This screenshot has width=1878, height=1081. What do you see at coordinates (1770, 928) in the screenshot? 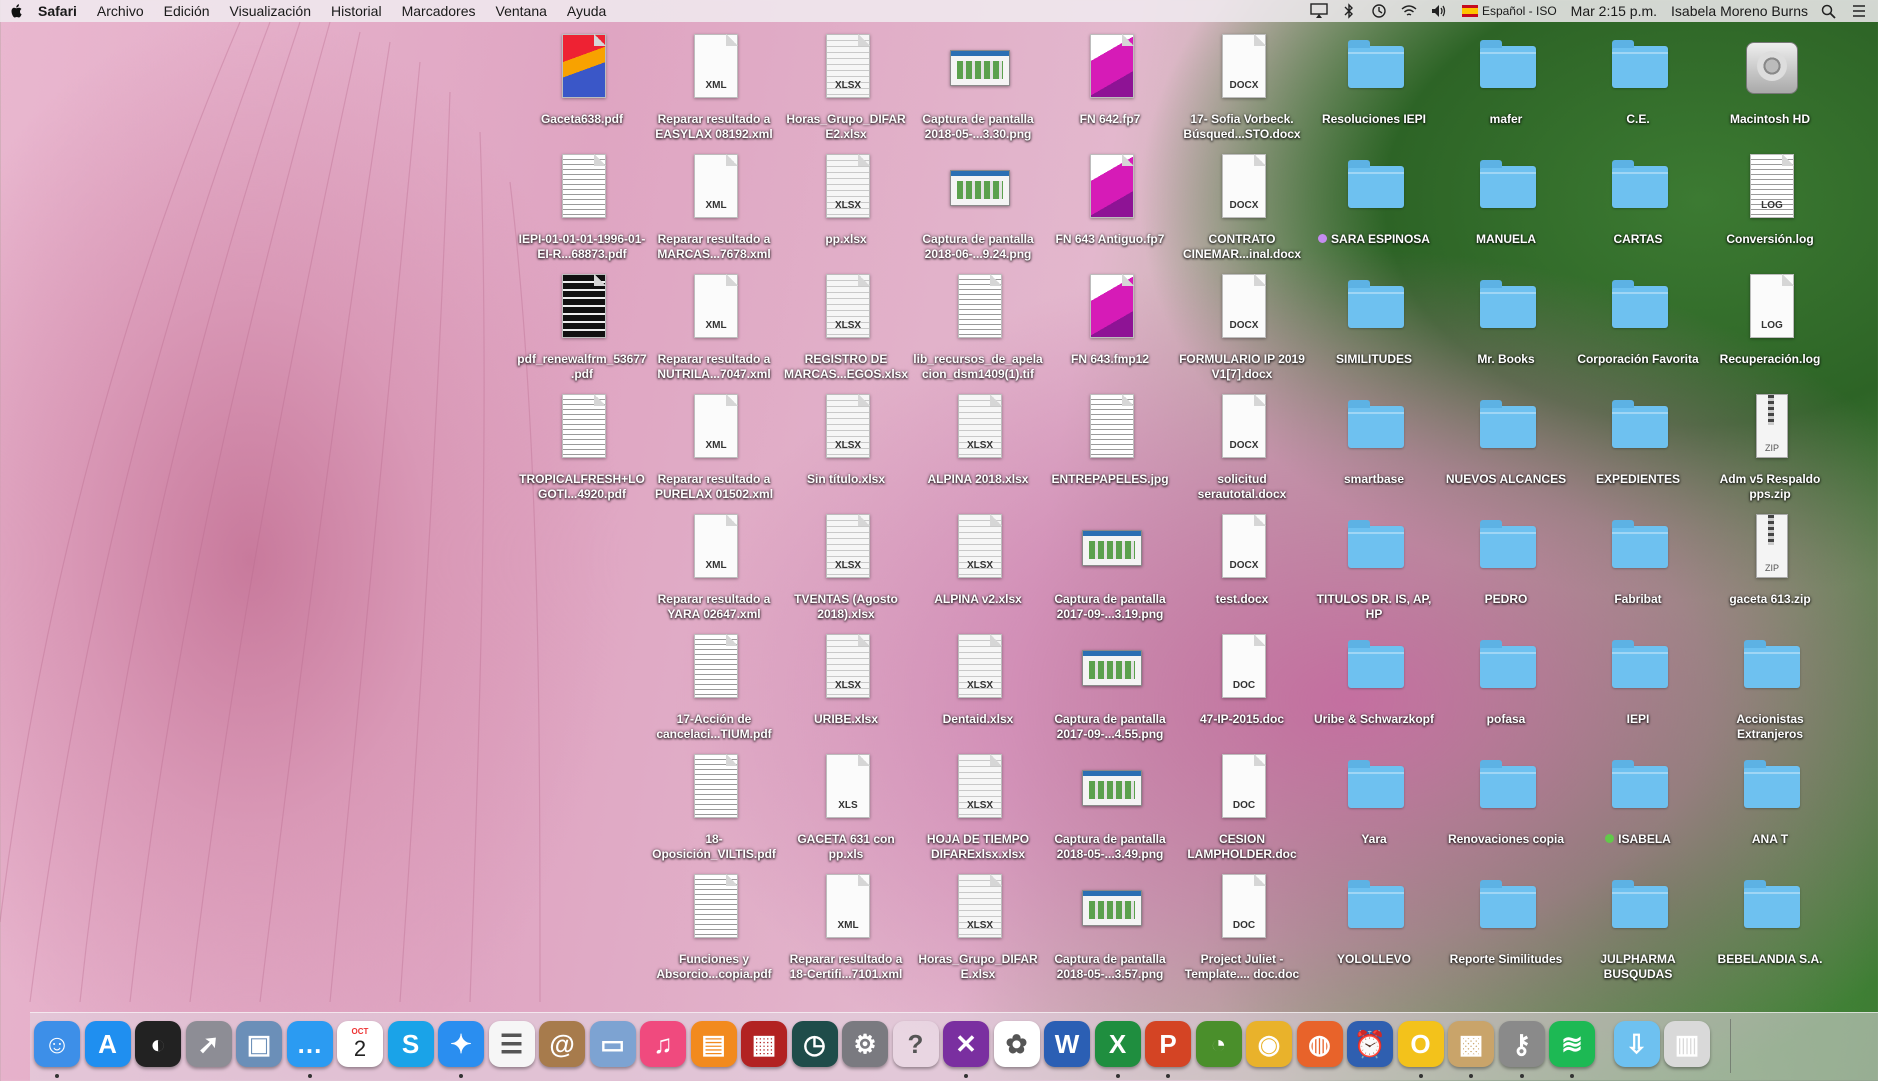
I see `desktop-folder: BEBELANDIA S.A.` at bounding box center [1770, 928].